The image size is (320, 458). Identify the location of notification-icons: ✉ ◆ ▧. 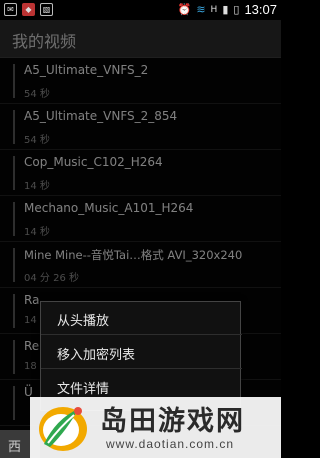
(28, 9).